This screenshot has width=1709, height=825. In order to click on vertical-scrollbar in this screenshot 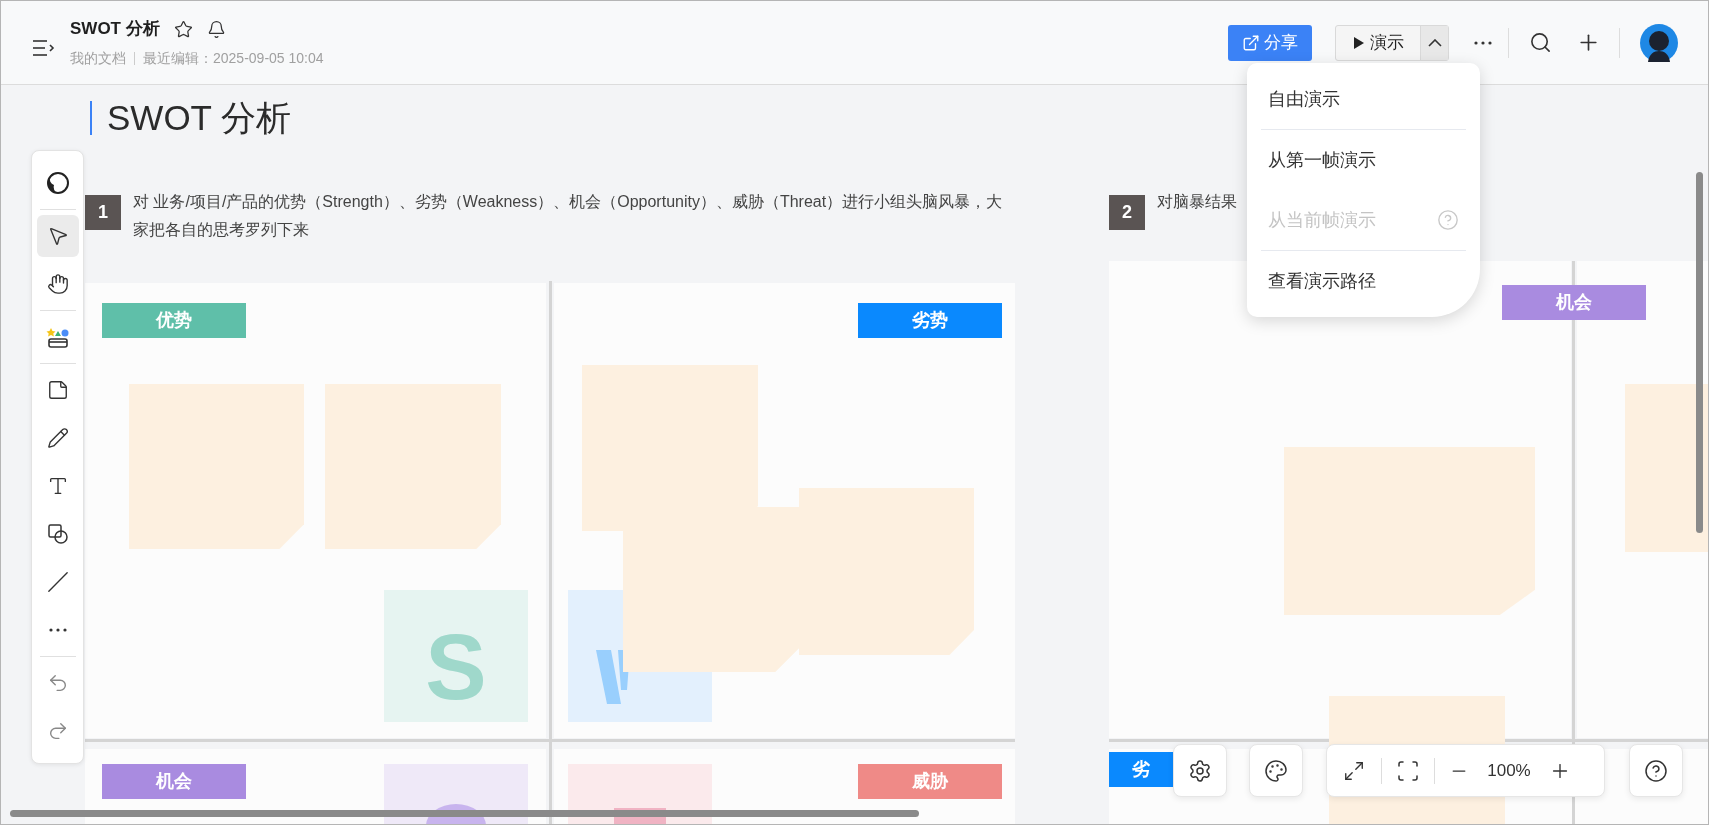, I will do `click(1699, 352)`.